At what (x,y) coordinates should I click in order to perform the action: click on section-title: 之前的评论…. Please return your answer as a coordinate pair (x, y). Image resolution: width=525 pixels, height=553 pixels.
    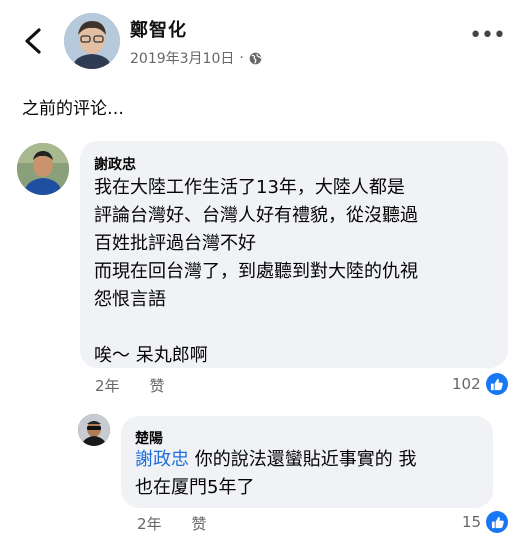
    Looking at the image, I should click on (73, 109).